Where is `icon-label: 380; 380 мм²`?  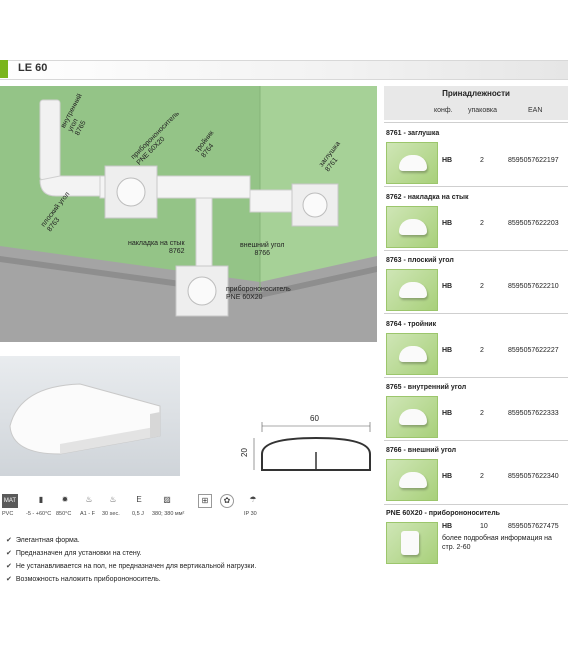
icon-label: 380; 380 мм² is located at coordinates (168, 514).